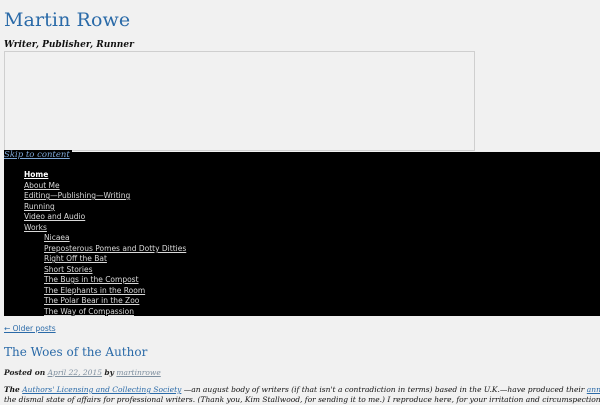 The height and width of the screenshot is (405, 600). Describe the element at coordinates (77, 195) in the screenshot. I see `nav-item-editing-publishing-writing: Editing—Publishing—Writing` at that location.